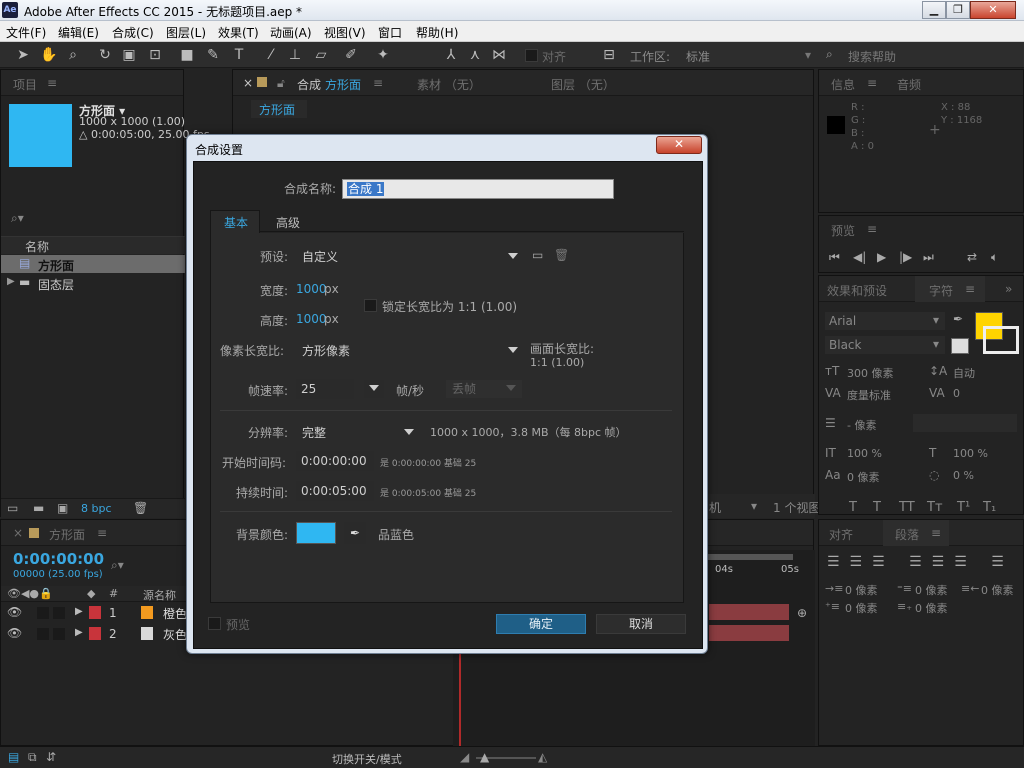 This screenshot has width=1024, height=768. I want to click on column-name: 名称, so click(37, 246).